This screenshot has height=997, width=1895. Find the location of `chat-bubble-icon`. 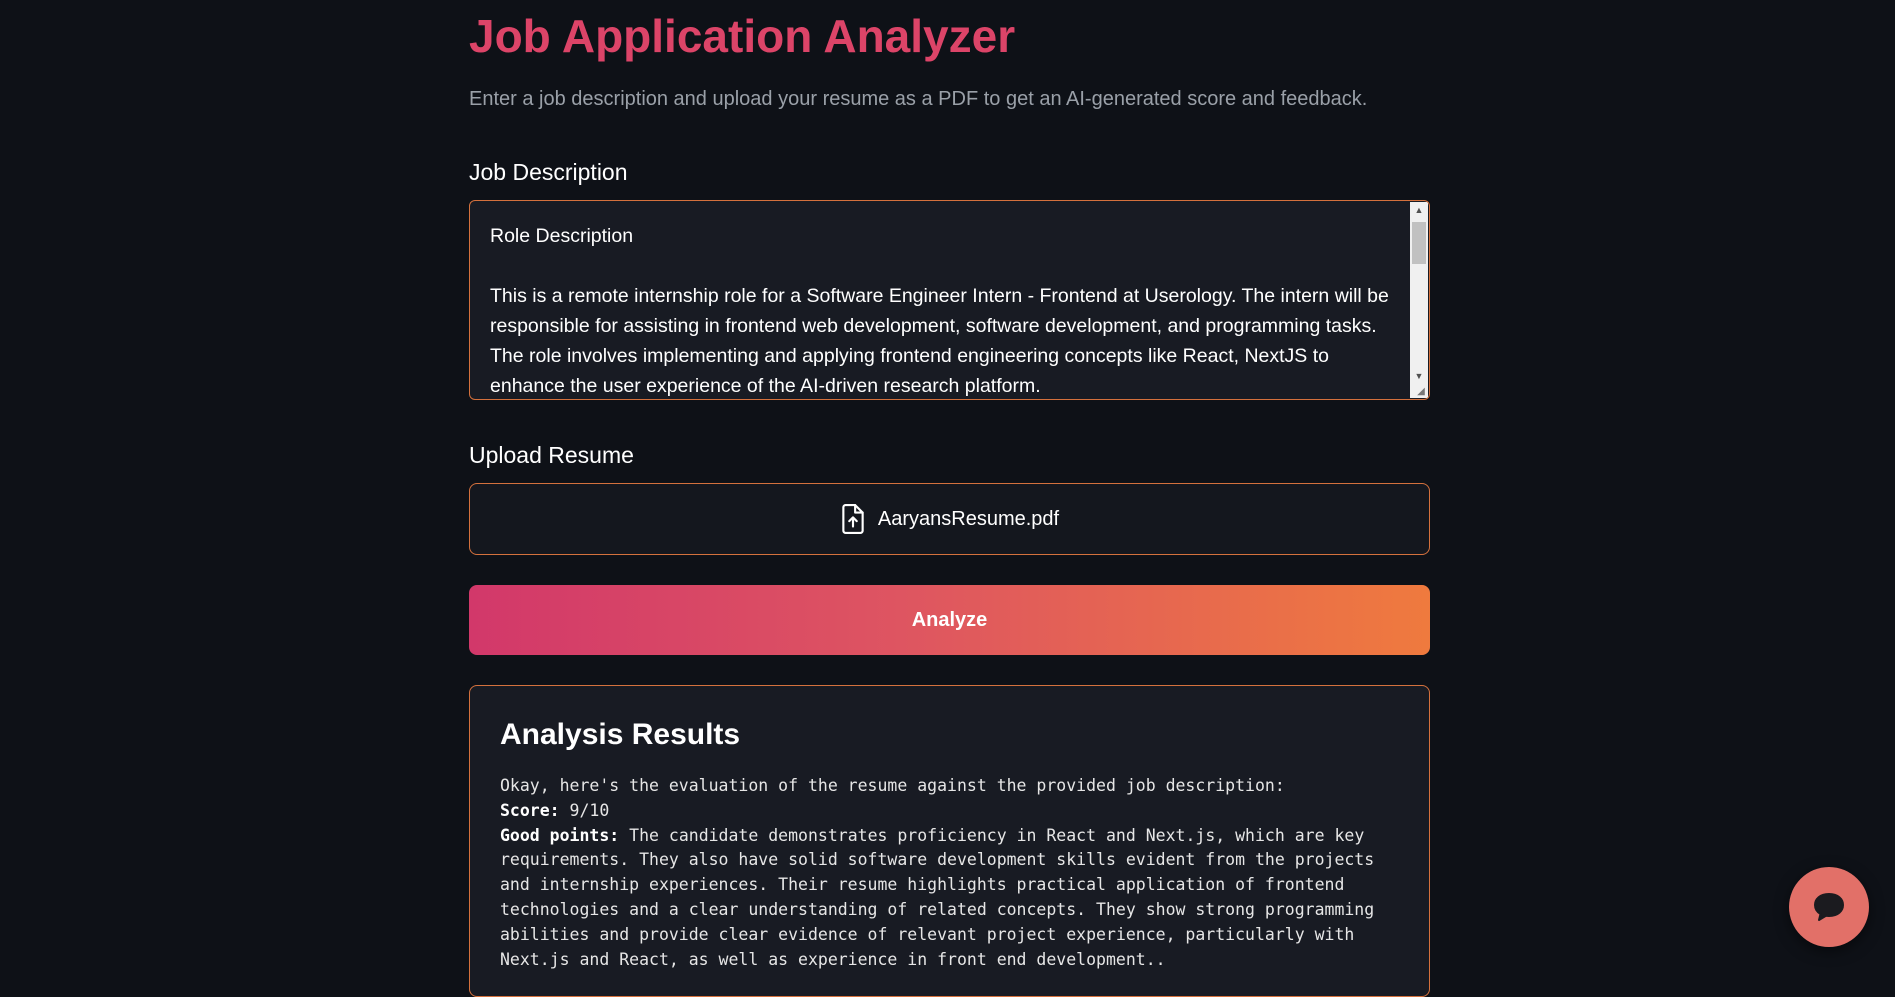

chat-bubble-icon is located at coordinates (1829, 907).